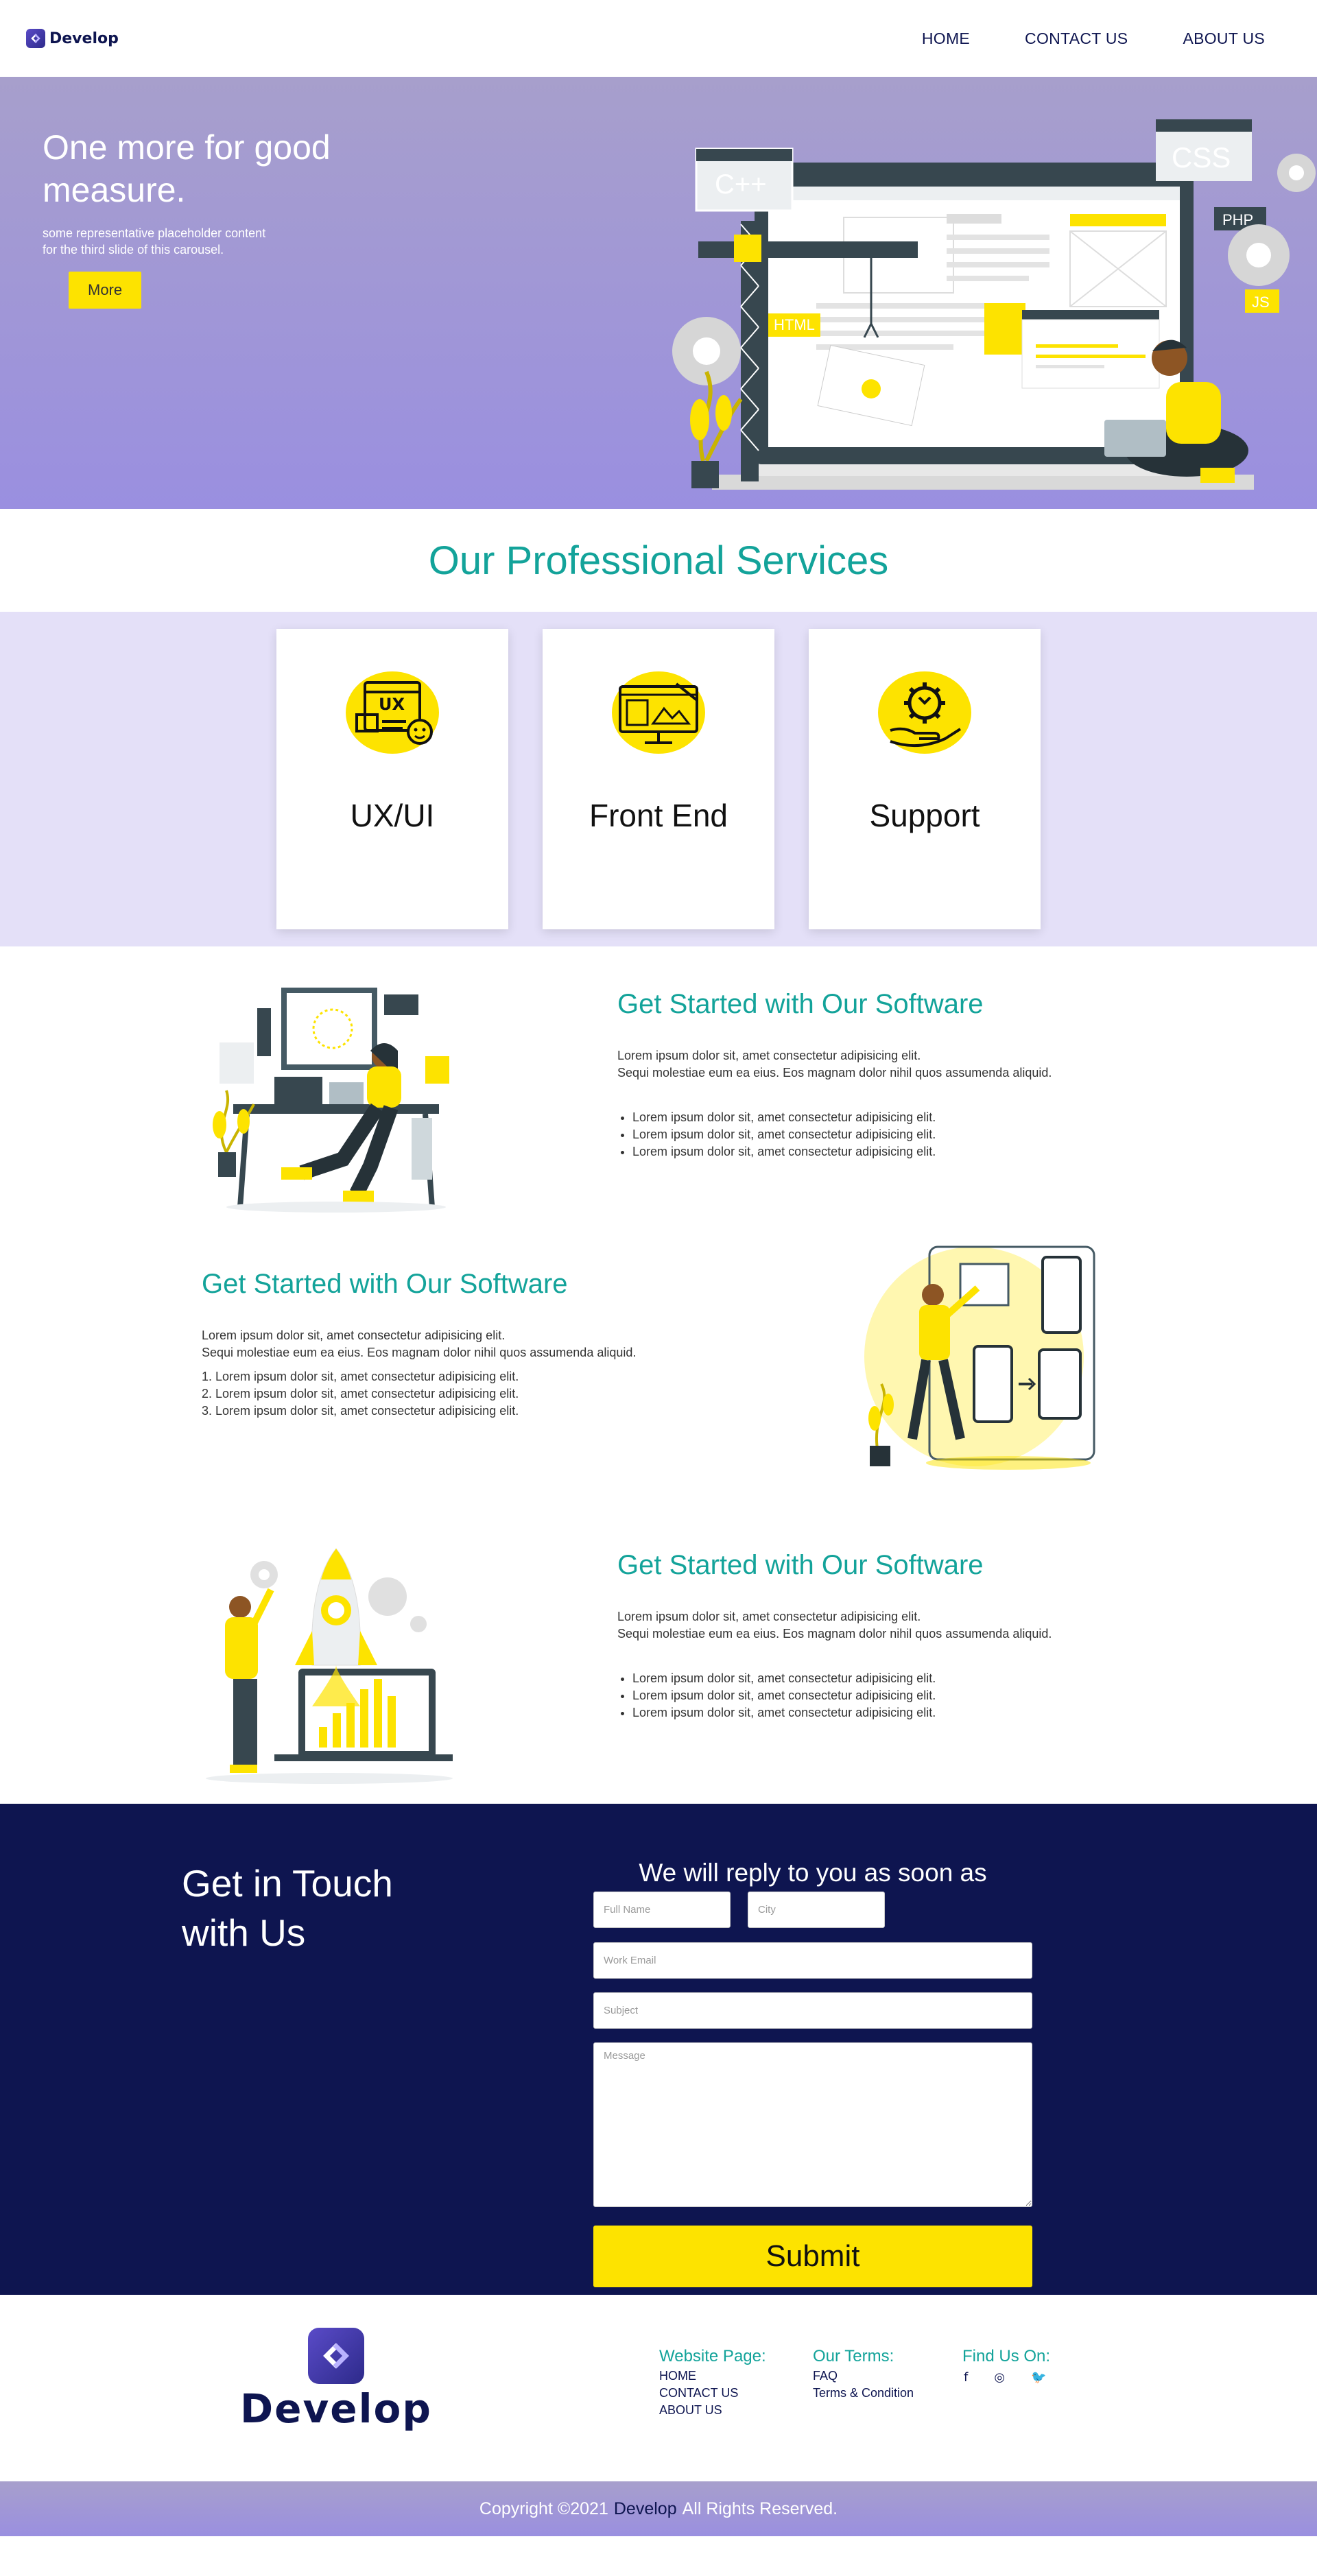  Describe the element at coordinates (795, 324) in the screenshot. I see `html-tag-label: HTML` at that location.